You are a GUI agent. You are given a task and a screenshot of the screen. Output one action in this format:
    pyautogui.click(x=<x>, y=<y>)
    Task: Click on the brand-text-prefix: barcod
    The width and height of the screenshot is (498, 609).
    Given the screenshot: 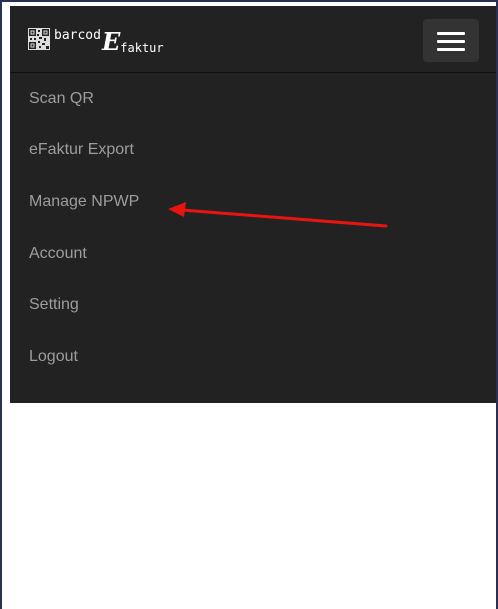 What is the action you would take?
    pyautogui.click(x=77, y=35)
    